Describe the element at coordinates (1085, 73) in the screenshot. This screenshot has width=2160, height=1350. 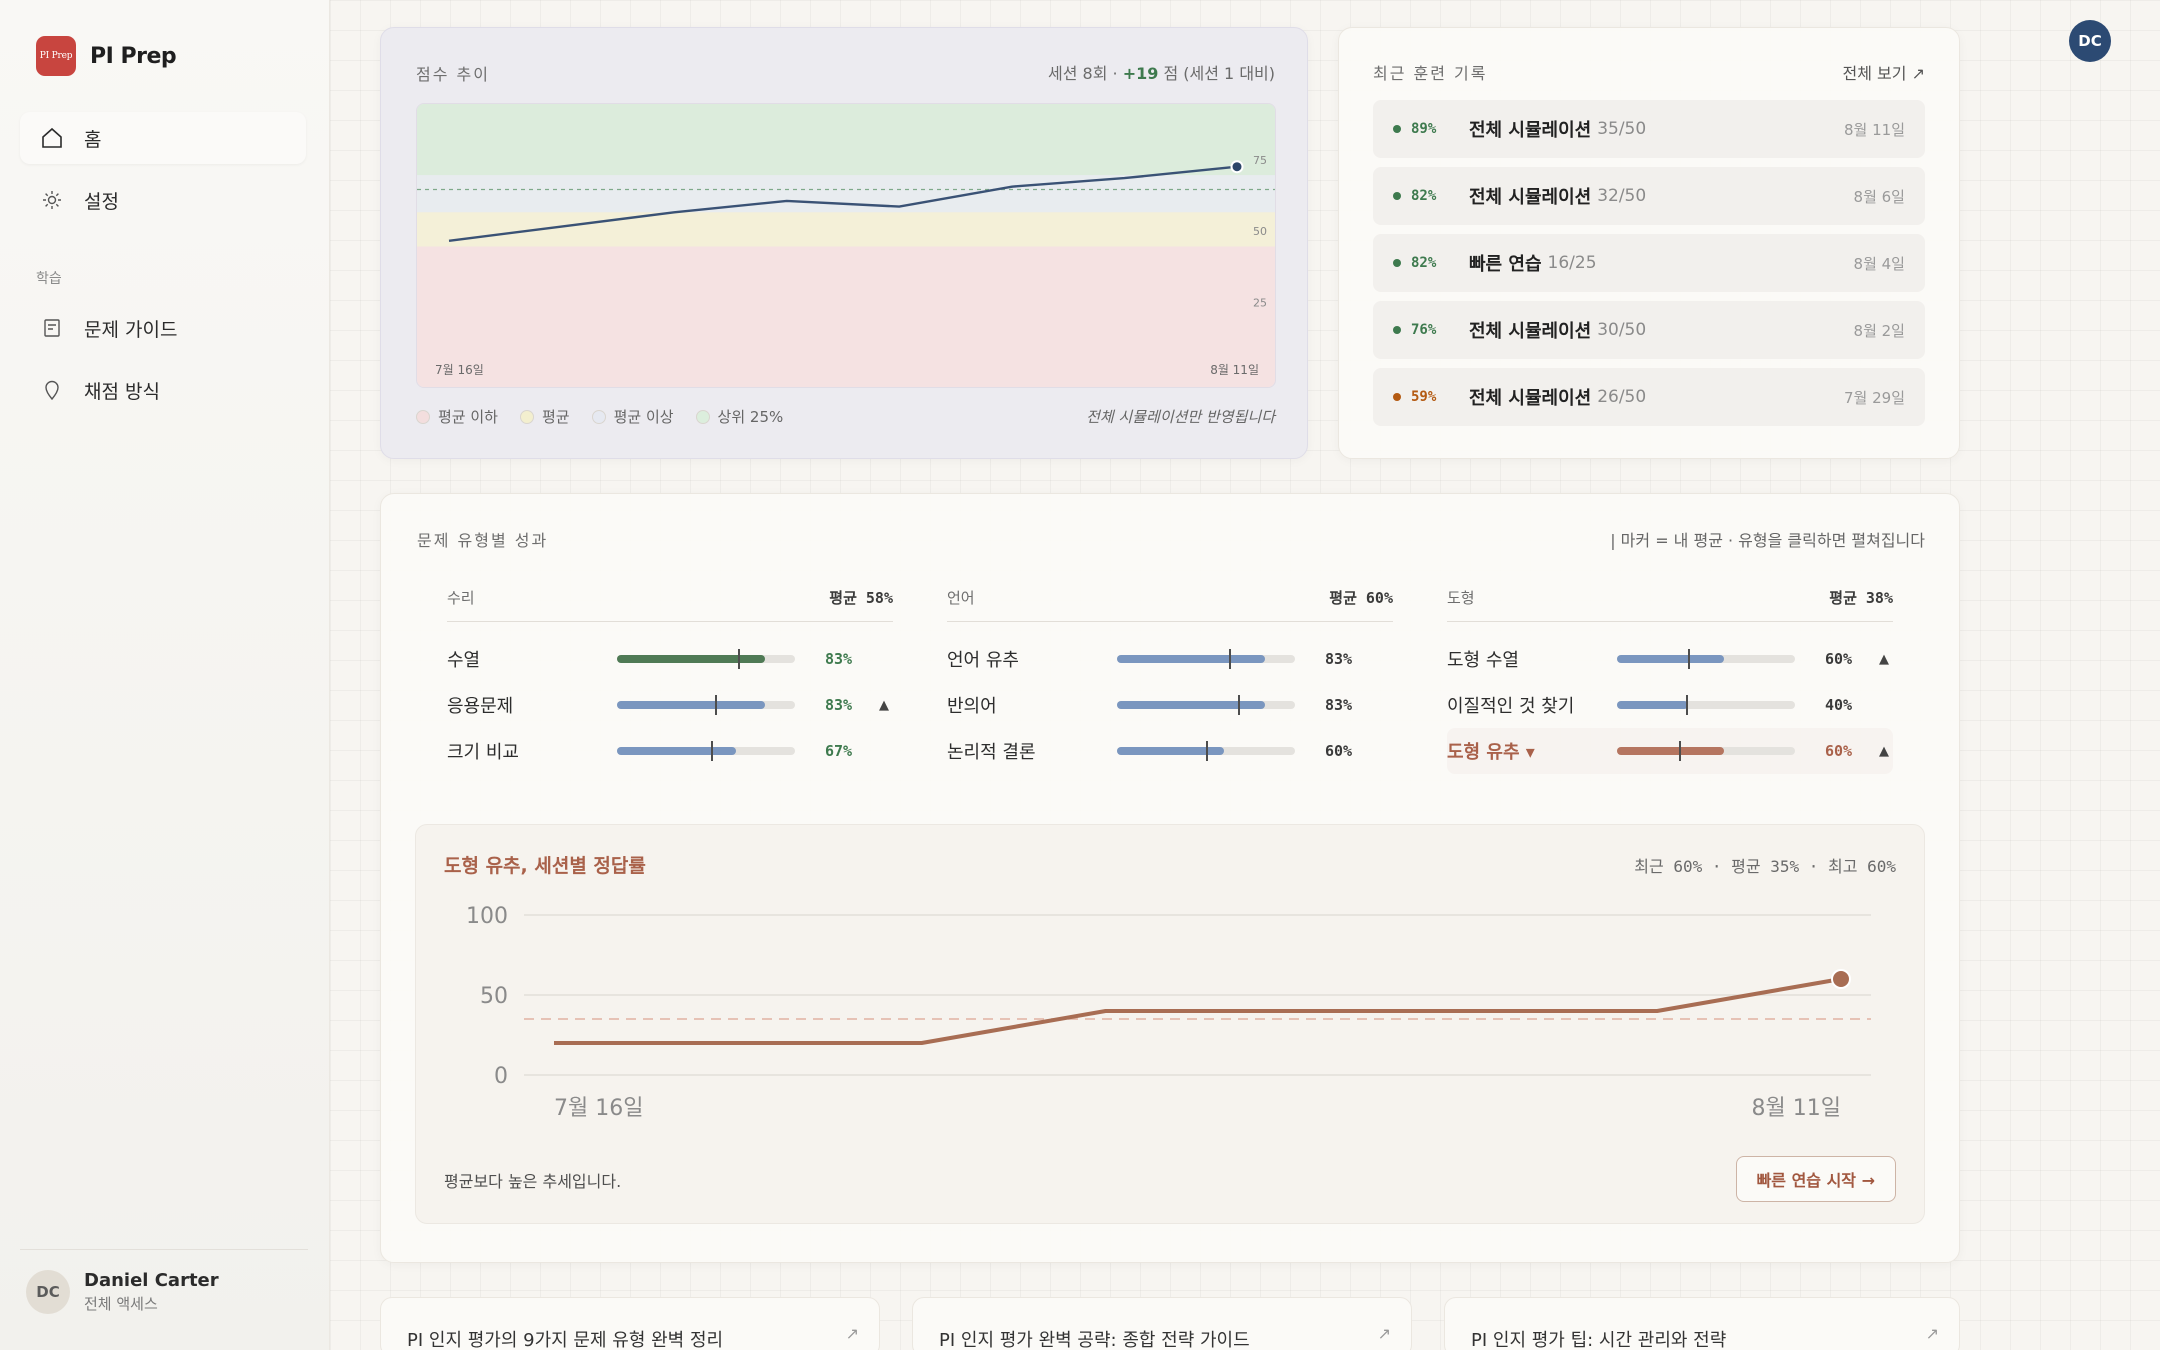
I see `summary-prefix: 세션 8회 ·` at that location.